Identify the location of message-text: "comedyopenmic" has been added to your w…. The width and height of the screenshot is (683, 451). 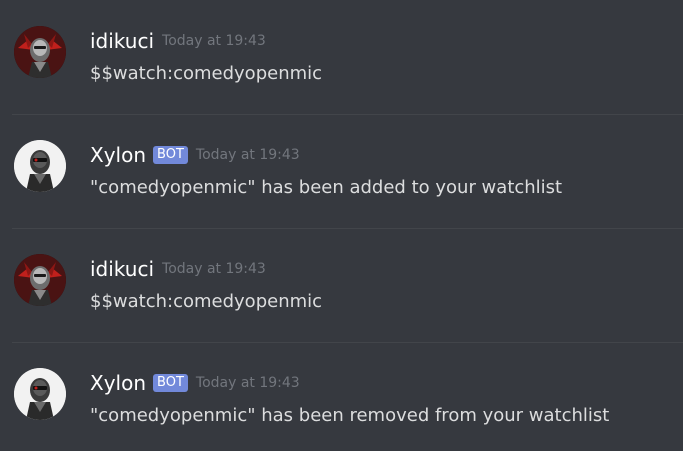
(326, 187).